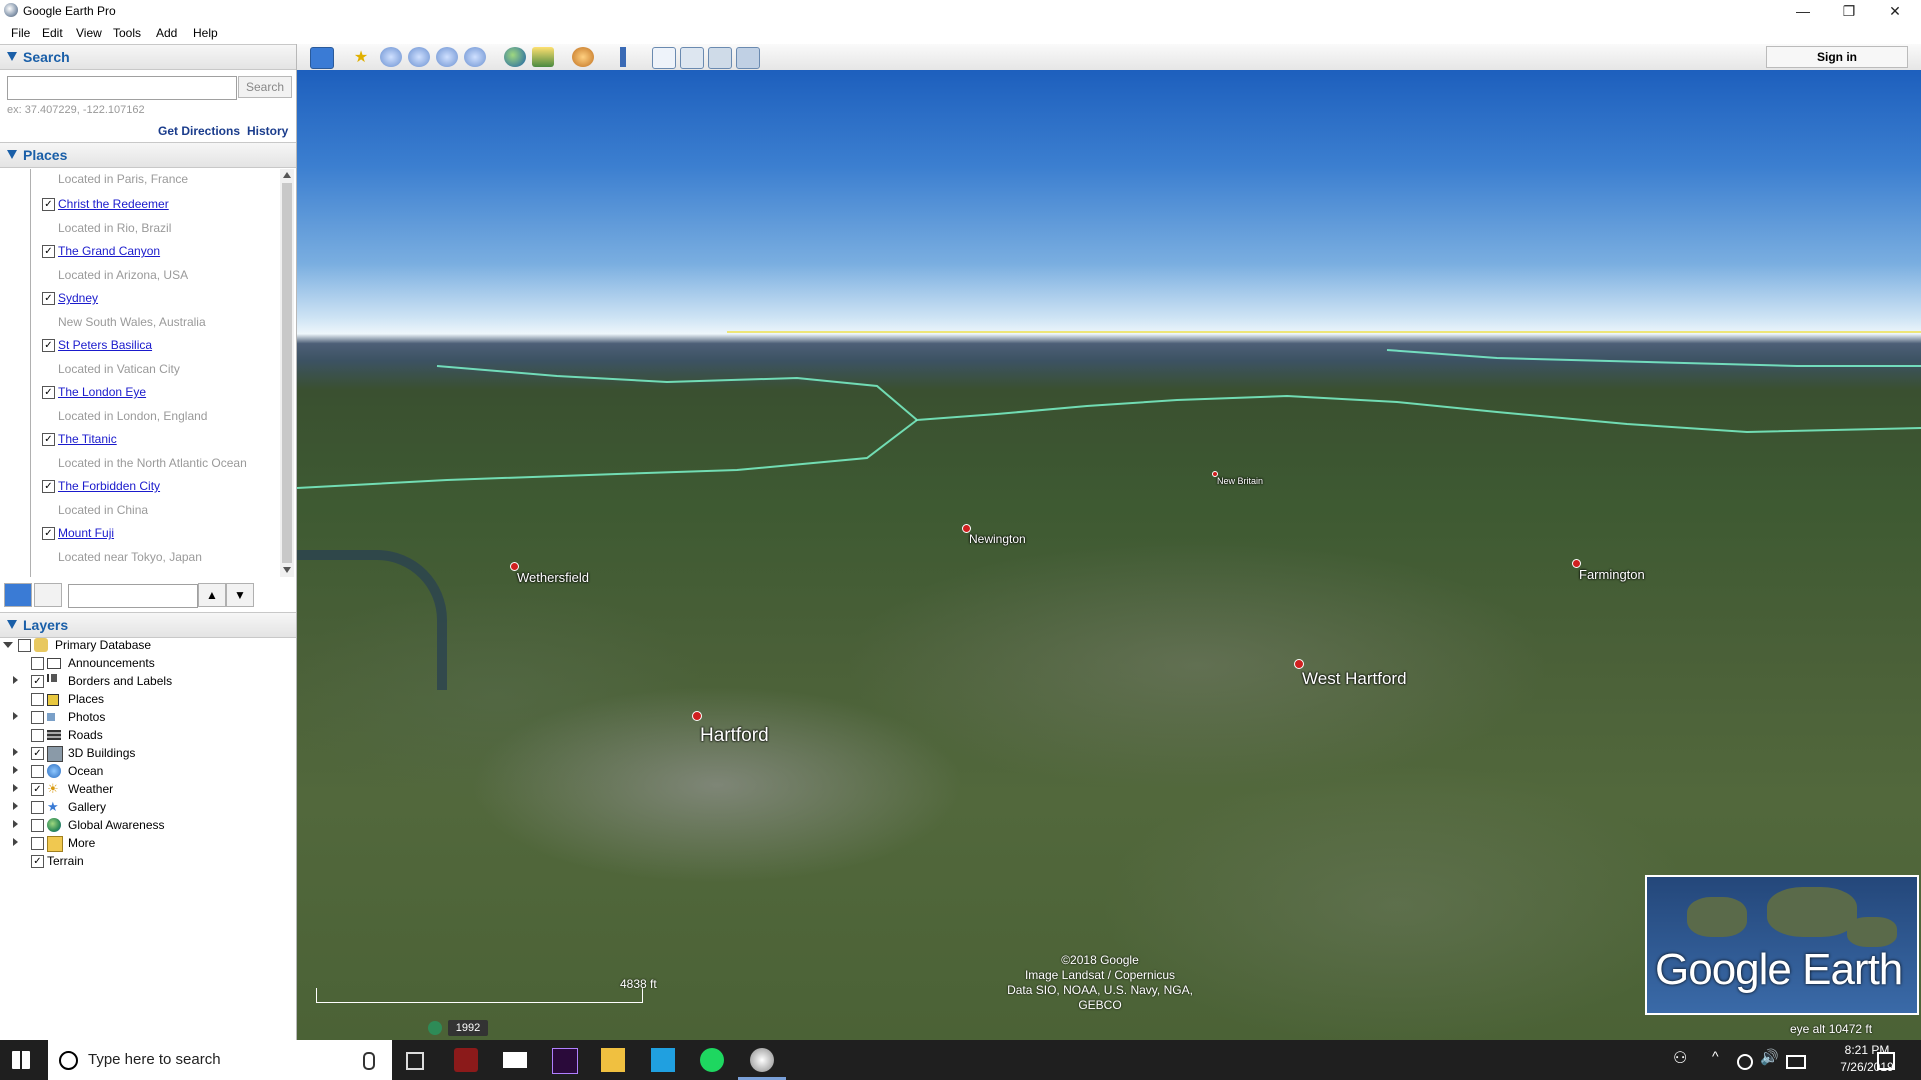 The height and width of the screenshot is (1080, 1921). I want to click on place-link: The Forbidden City, so click(109, 486).